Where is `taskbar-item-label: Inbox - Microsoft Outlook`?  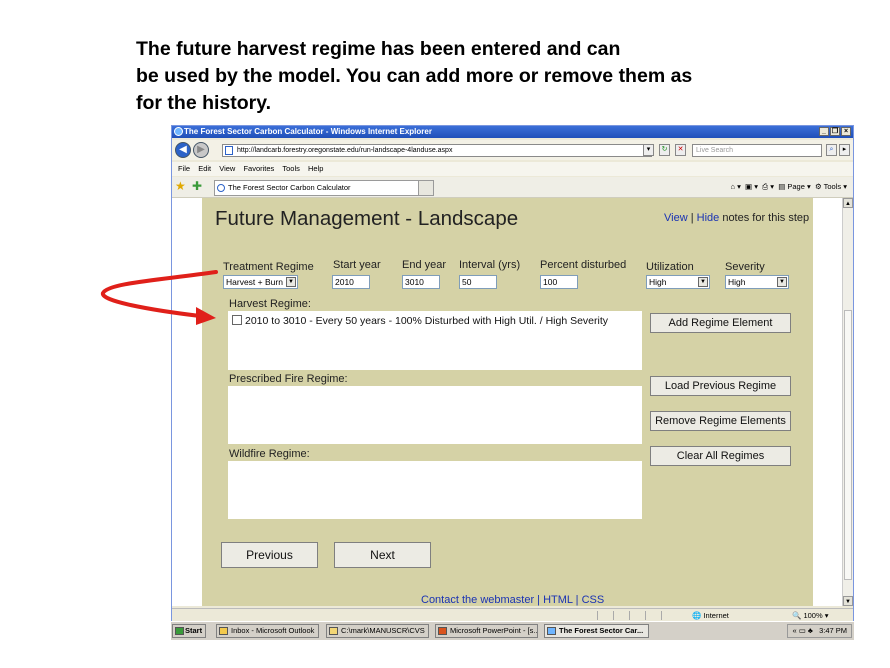
taskbar-item-label: Inbox - Microsoft Outlook is located at coordinates (273, 630).